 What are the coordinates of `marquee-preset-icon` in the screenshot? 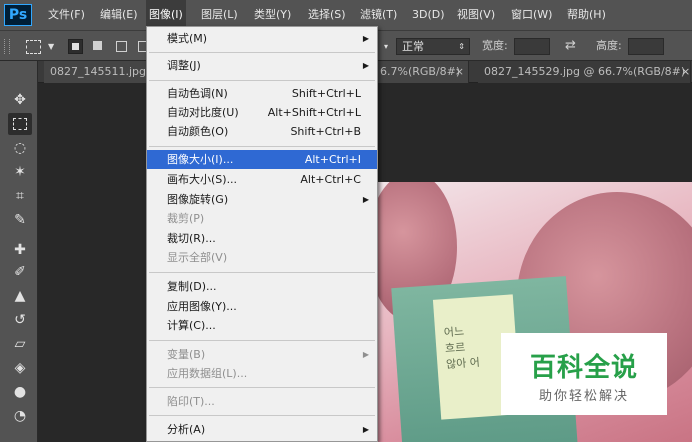 It's located at (33, 47).